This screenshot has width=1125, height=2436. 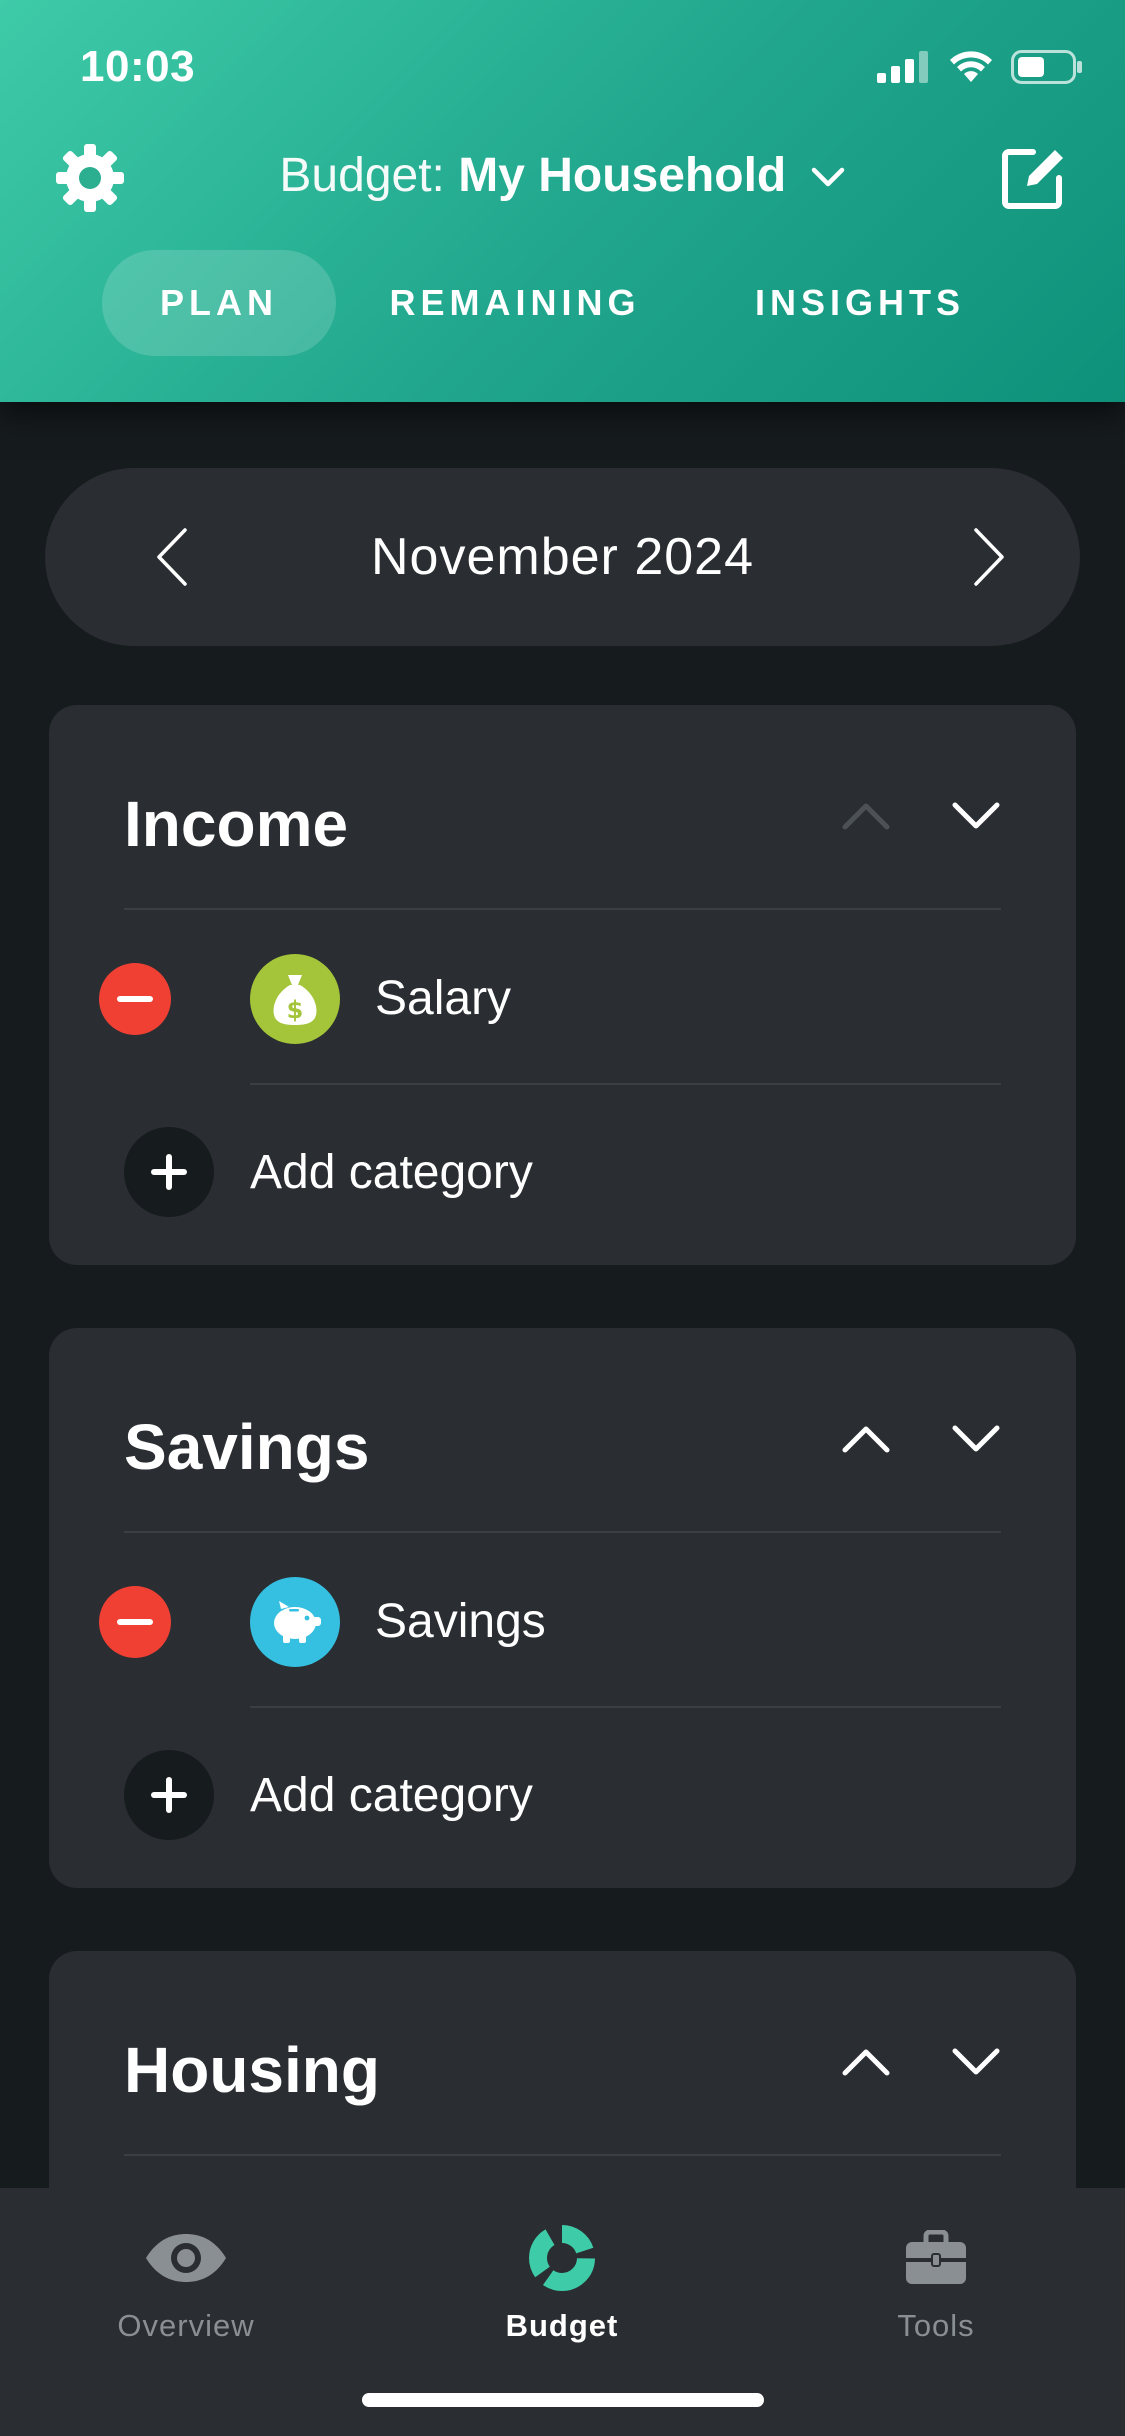 I want to click on group-title: Savings, so click(x=247, y=1447).